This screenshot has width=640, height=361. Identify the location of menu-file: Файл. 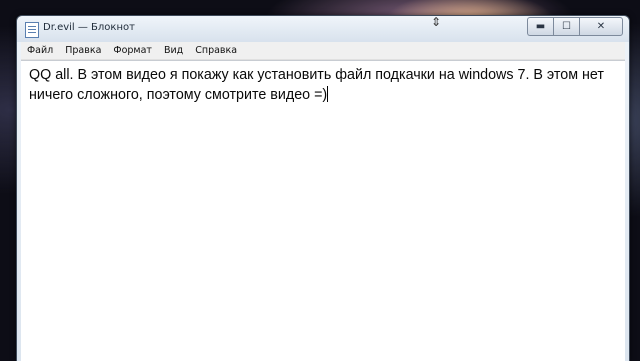
(40, 50).